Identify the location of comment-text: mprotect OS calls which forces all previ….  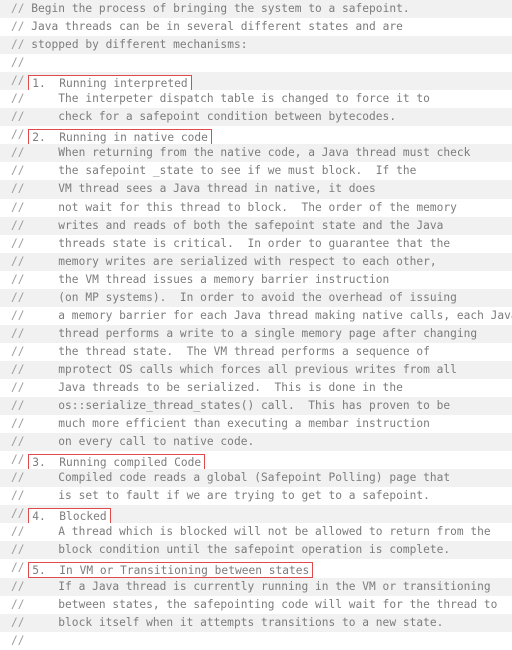
(257, 369).